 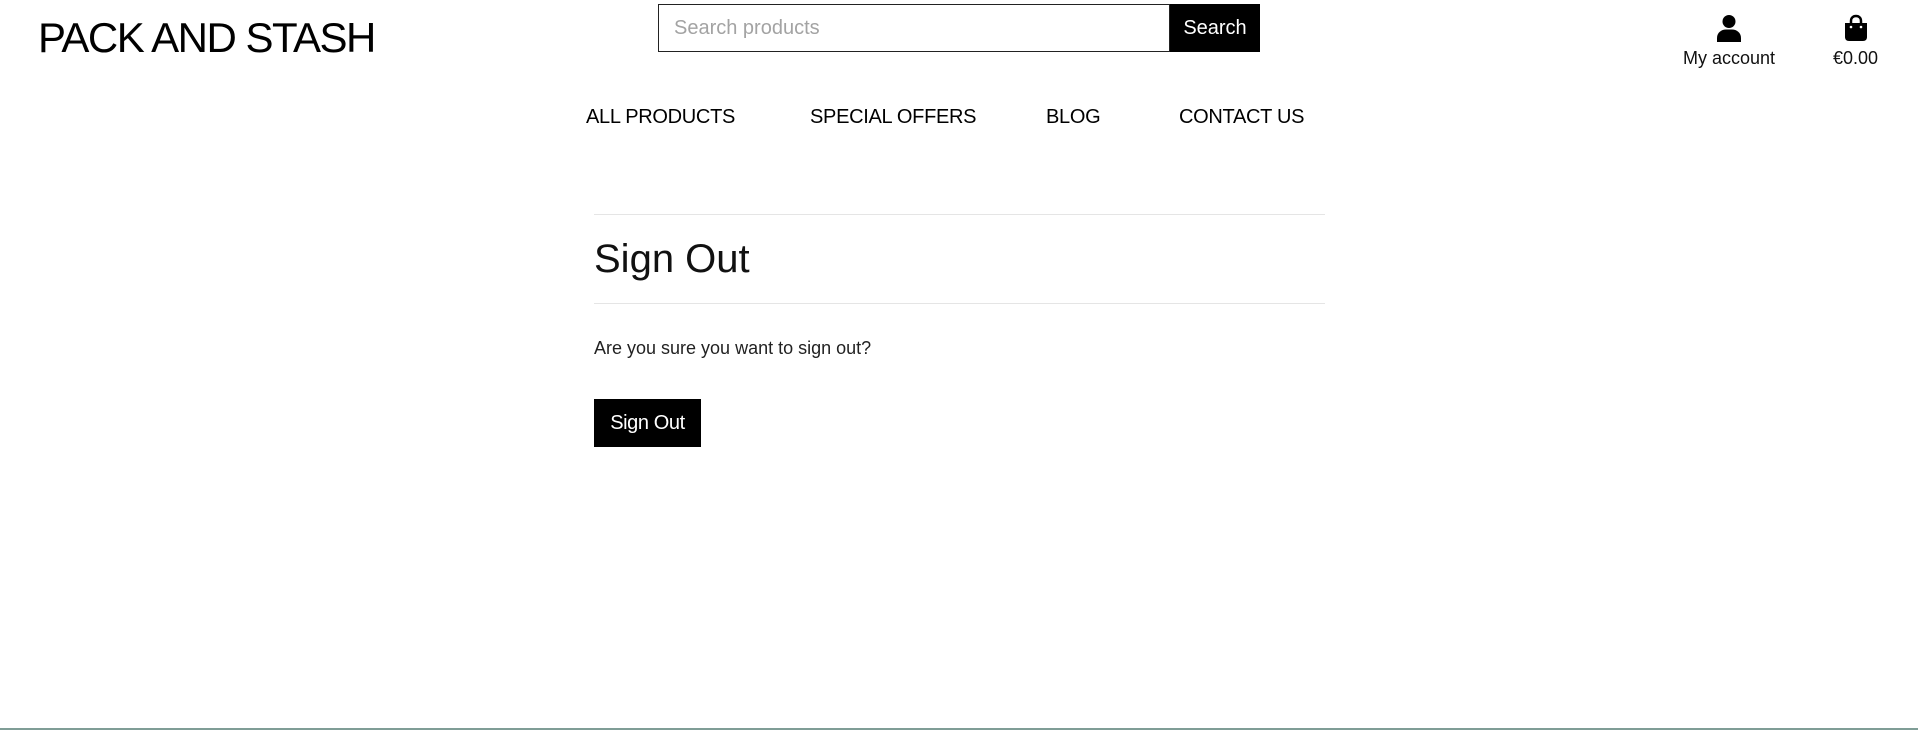 I want to click on nav-blog: BLOG, so click(x=1073, y=117).